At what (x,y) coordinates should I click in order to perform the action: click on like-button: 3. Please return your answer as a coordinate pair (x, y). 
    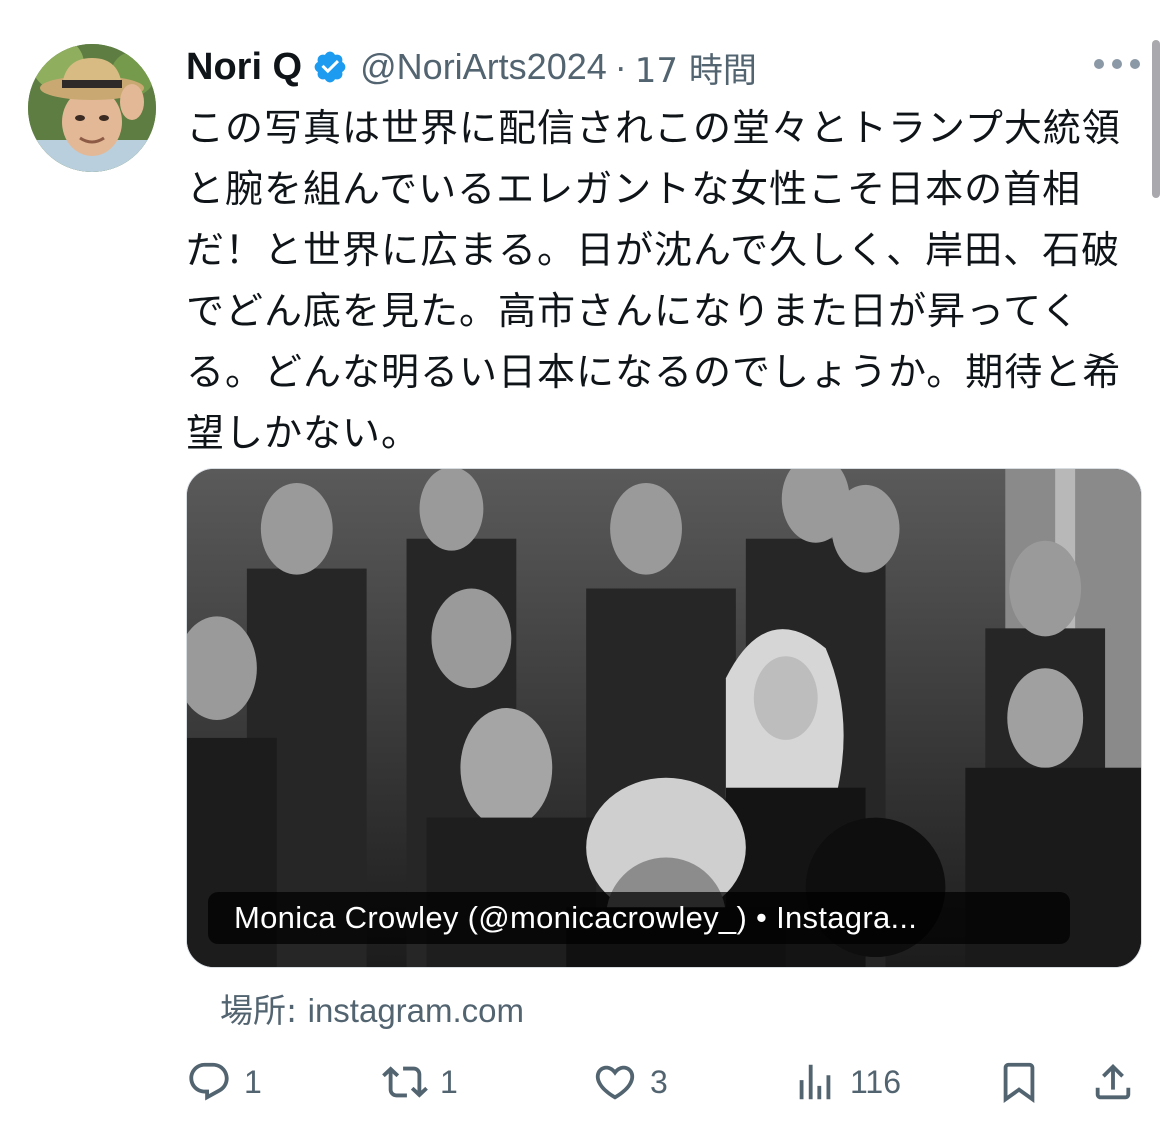
    Looking at the image, I should click on (630, 1082).